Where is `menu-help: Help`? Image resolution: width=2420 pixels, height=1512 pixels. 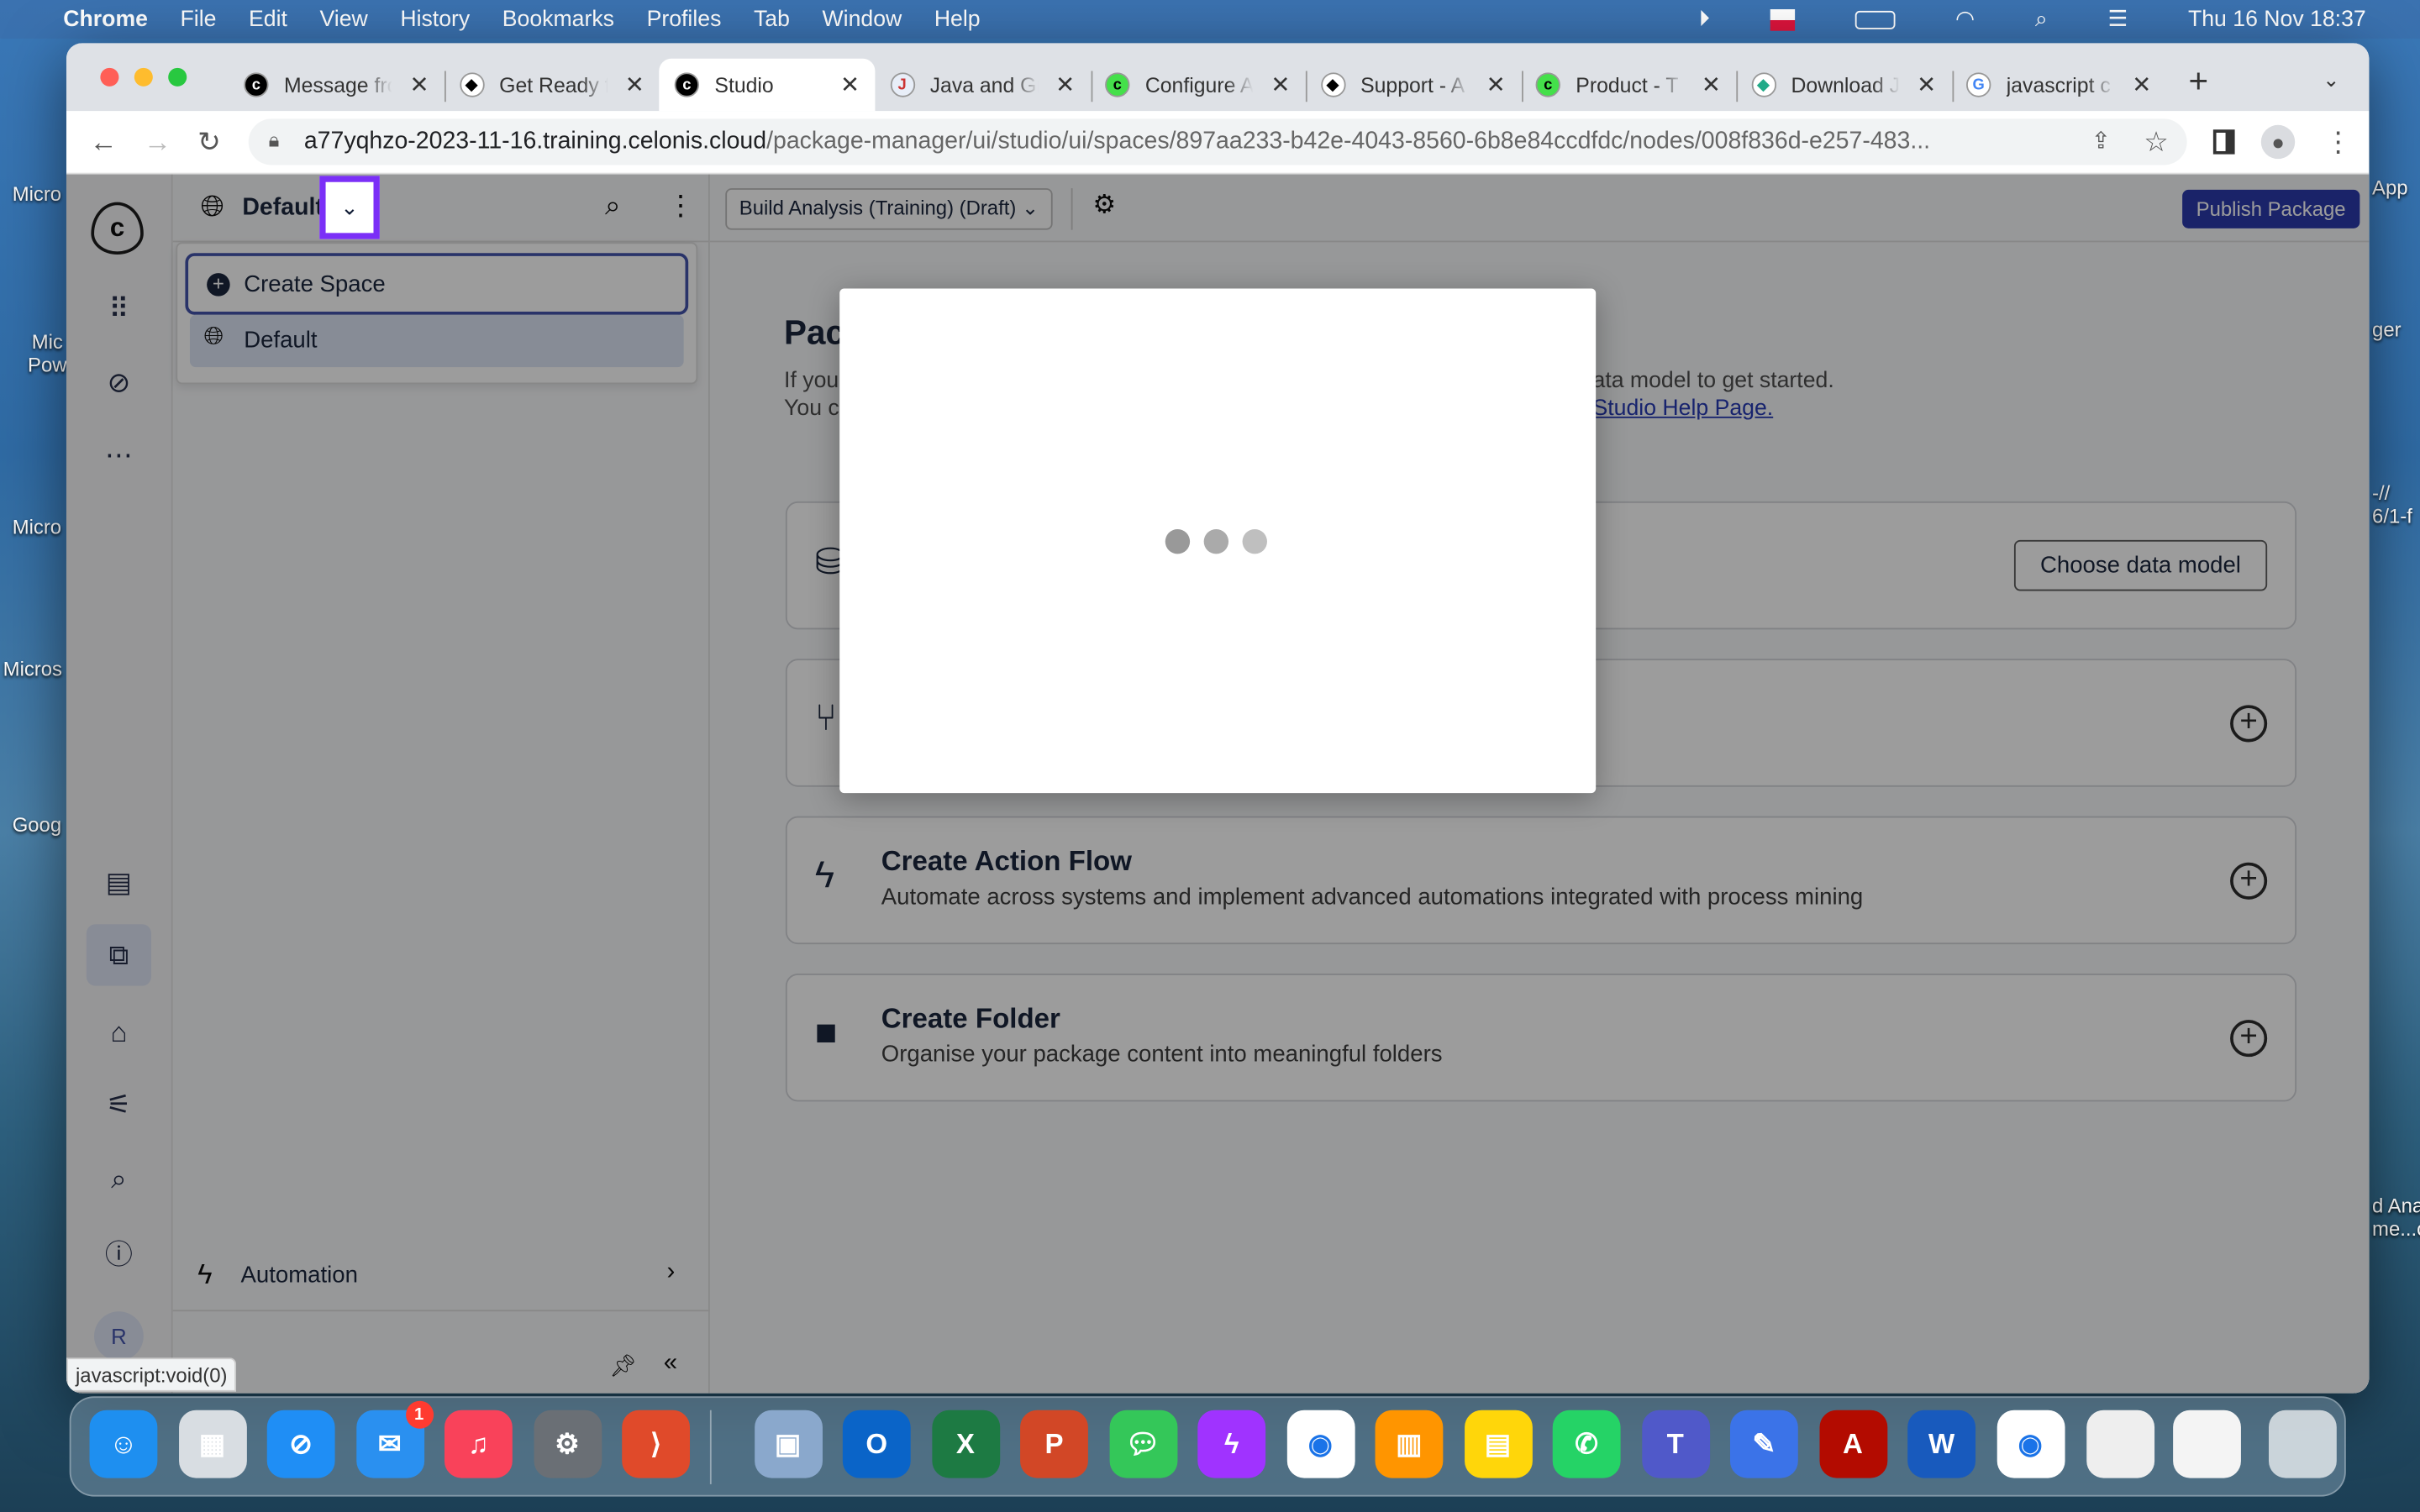 menu-help: Help is located at coordinates (958, 19).